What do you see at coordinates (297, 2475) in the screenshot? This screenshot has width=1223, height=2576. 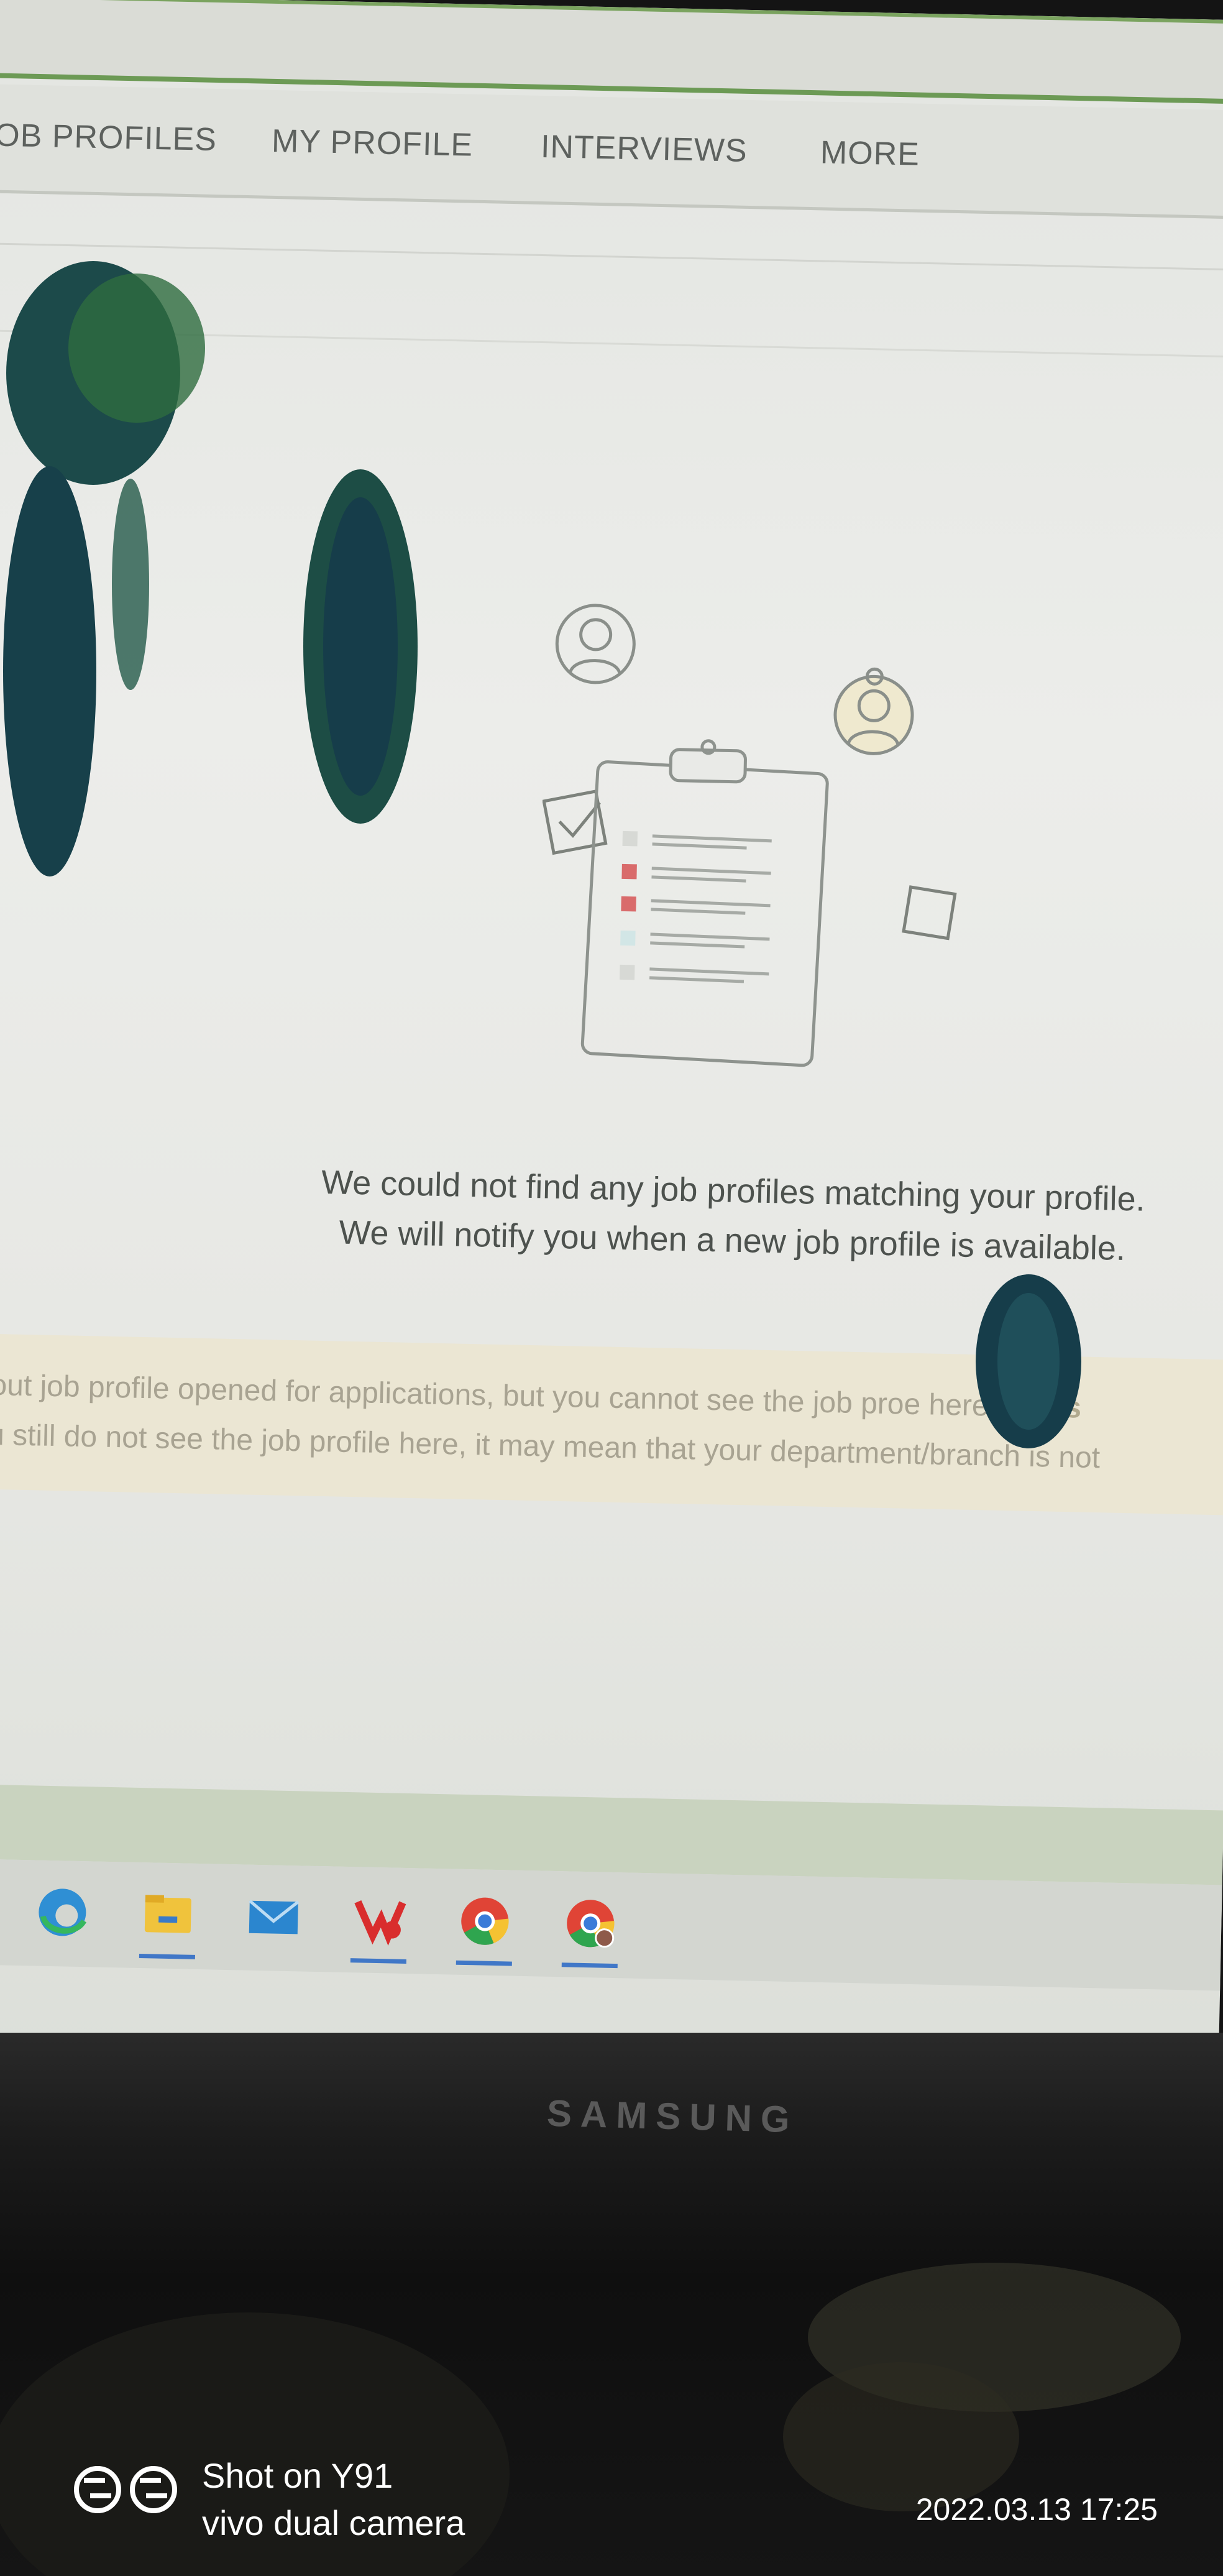 I see `watermark-line-1: Shot on Y91` at bounding box center [297, 2475].